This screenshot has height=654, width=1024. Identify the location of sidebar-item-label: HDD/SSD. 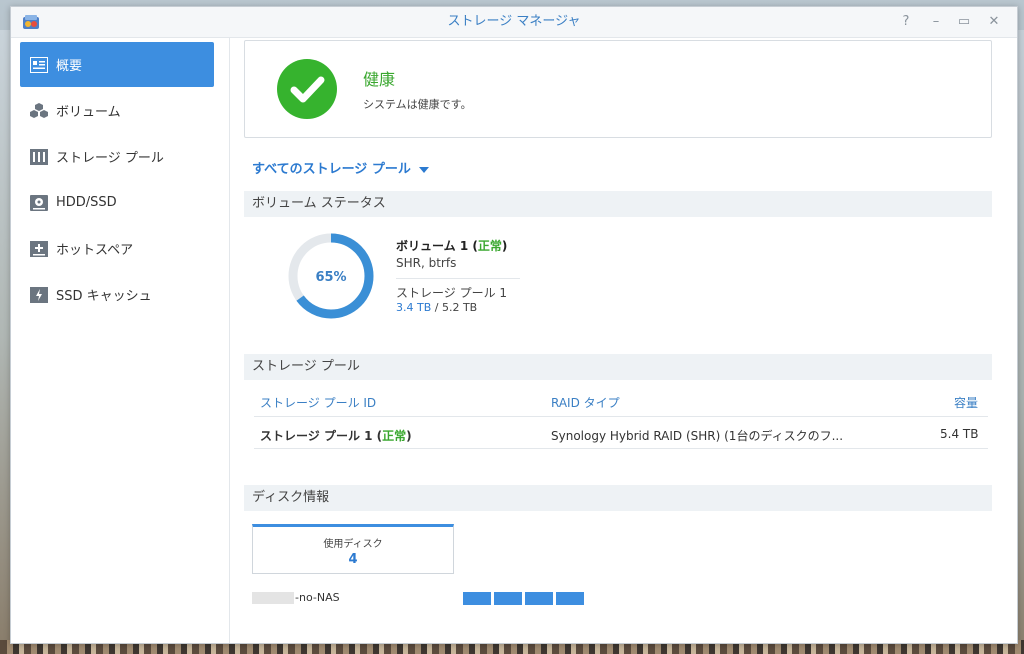
(86, 202).